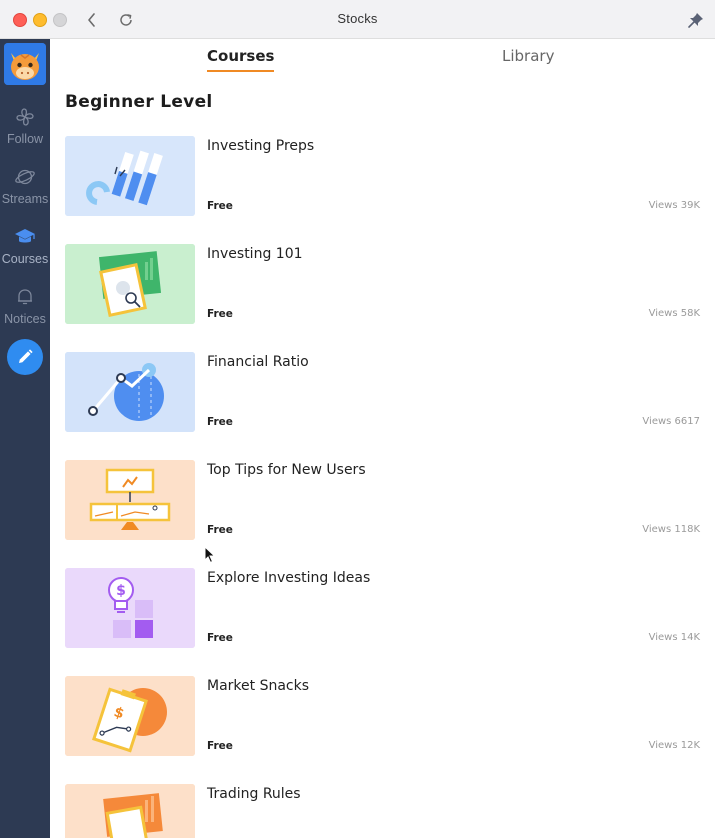  Describe the element at coordinates (25, 259) in the screenshot. I see `sidebar-item-label: Courses` at that location.